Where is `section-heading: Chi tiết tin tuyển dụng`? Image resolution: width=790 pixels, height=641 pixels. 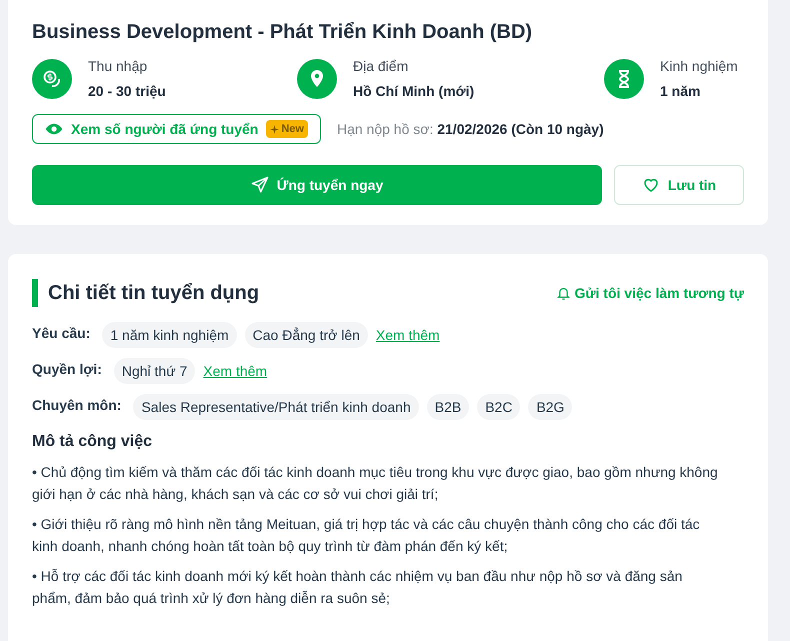
section-heading: Chi tiết tin tuyển dụng is located at coordinates (154, 293).